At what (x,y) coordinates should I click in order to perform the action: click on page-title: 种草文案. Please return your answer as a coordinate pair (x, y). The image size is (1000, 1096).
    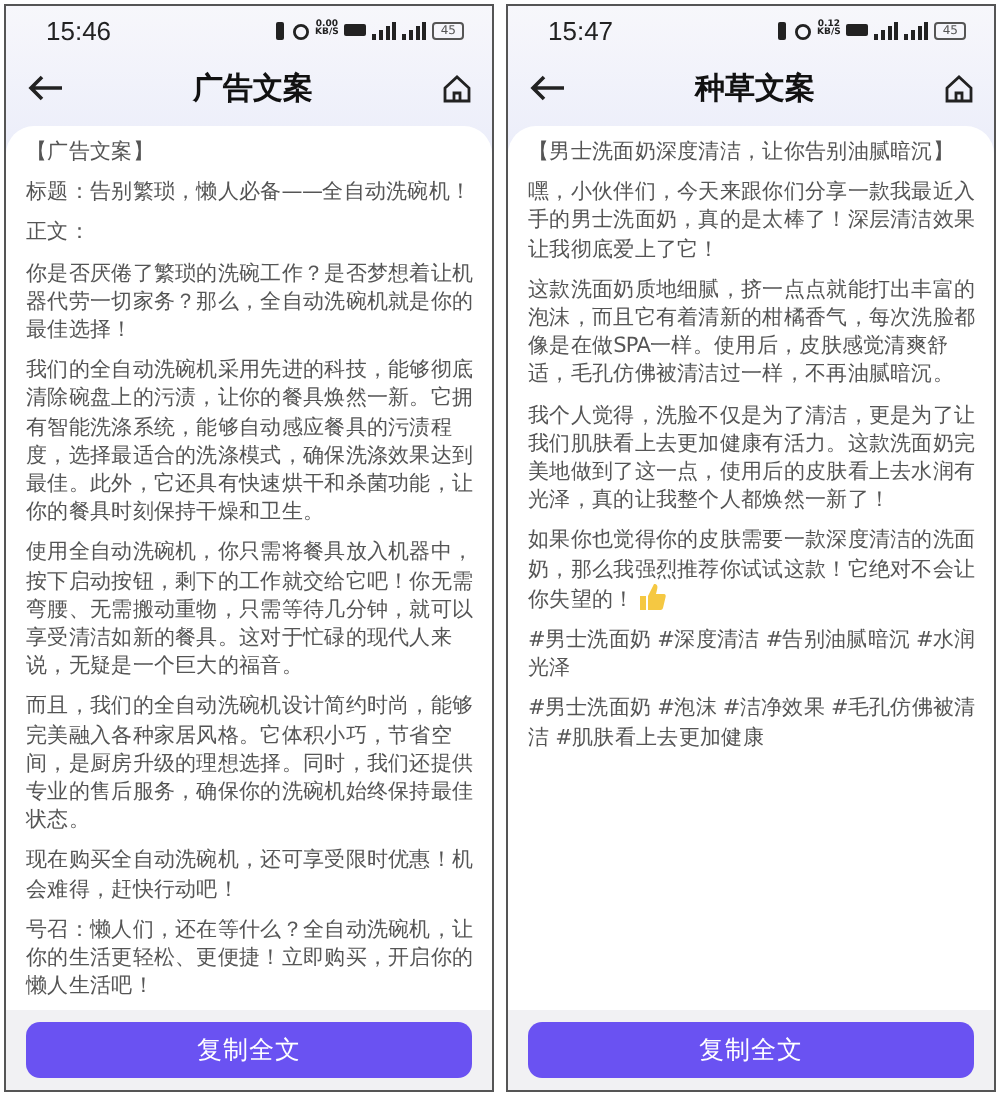
    Looking at the image, I should click on (755, 88).